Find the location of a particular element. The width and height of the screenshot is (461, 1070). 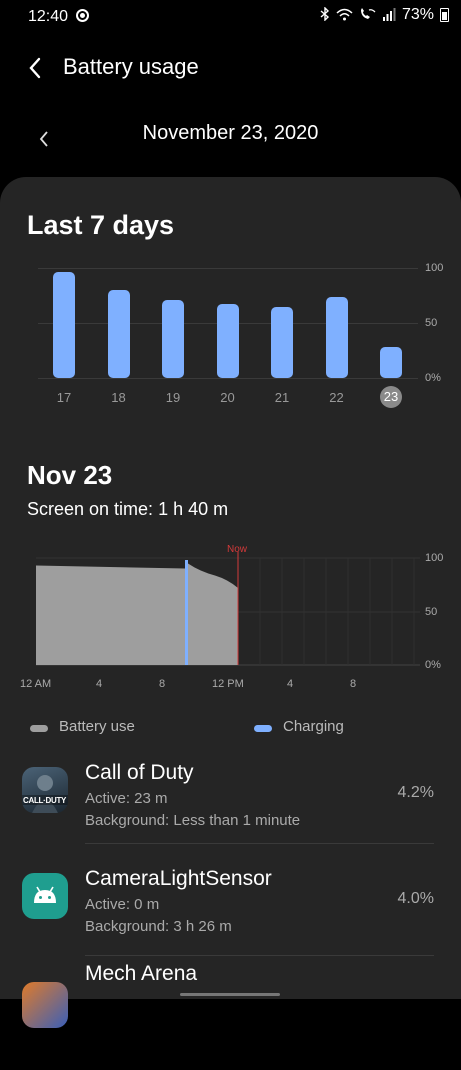

app-background-time: Background: Less than 1 minute is located at coordinates (193, 820).